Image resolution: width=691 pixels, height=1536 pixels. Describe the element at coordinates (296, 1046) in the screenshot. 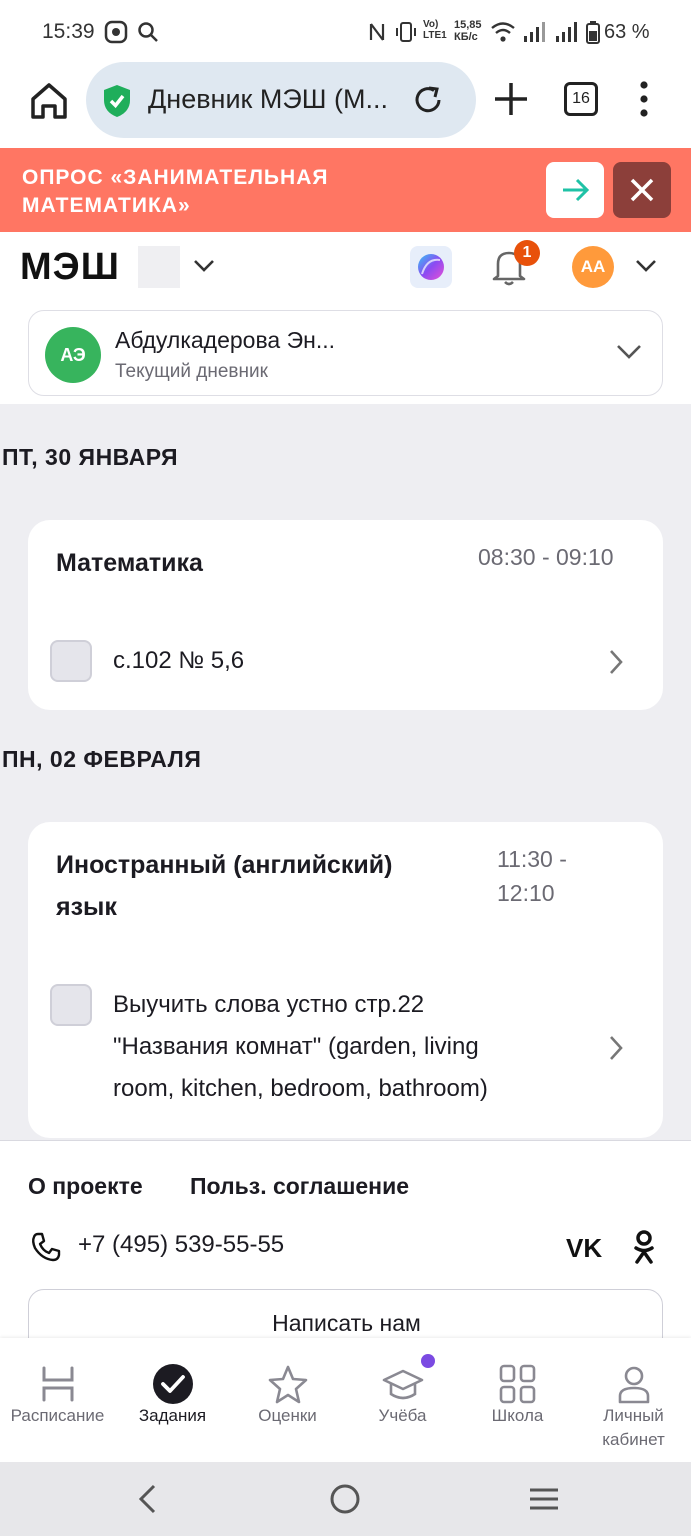

I see `task-text-line2: "Названия комнат" (garden, living` at that location.